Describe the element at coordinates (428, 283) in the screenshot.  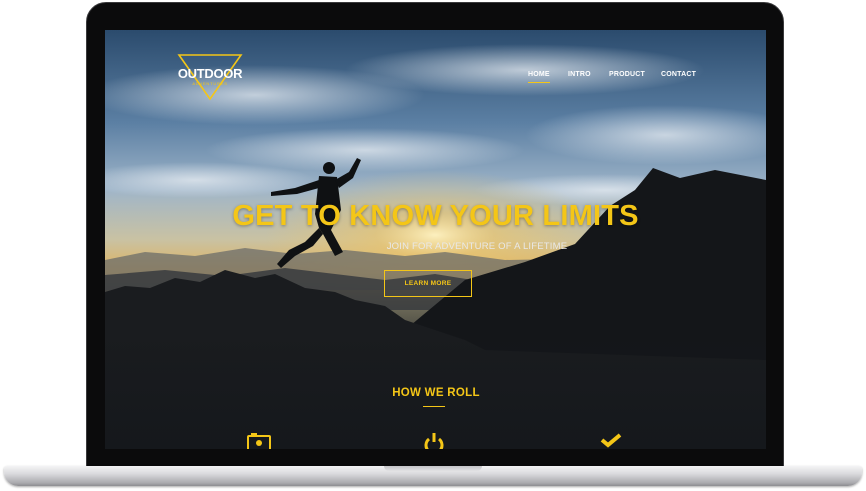
I see `learn-more-button: LEARN MORE` at that location.